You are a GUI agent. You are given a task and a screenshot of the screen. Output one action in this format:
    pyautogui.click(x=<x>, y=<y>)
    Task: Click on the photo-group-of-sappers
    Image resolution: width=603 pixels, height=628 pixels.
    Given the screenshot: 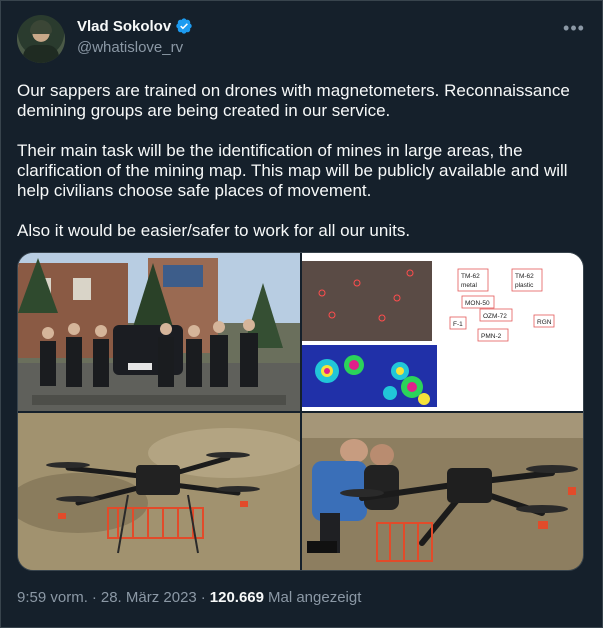 What is the action you would take?
    pyautogui.click(x=159, y=332)
    